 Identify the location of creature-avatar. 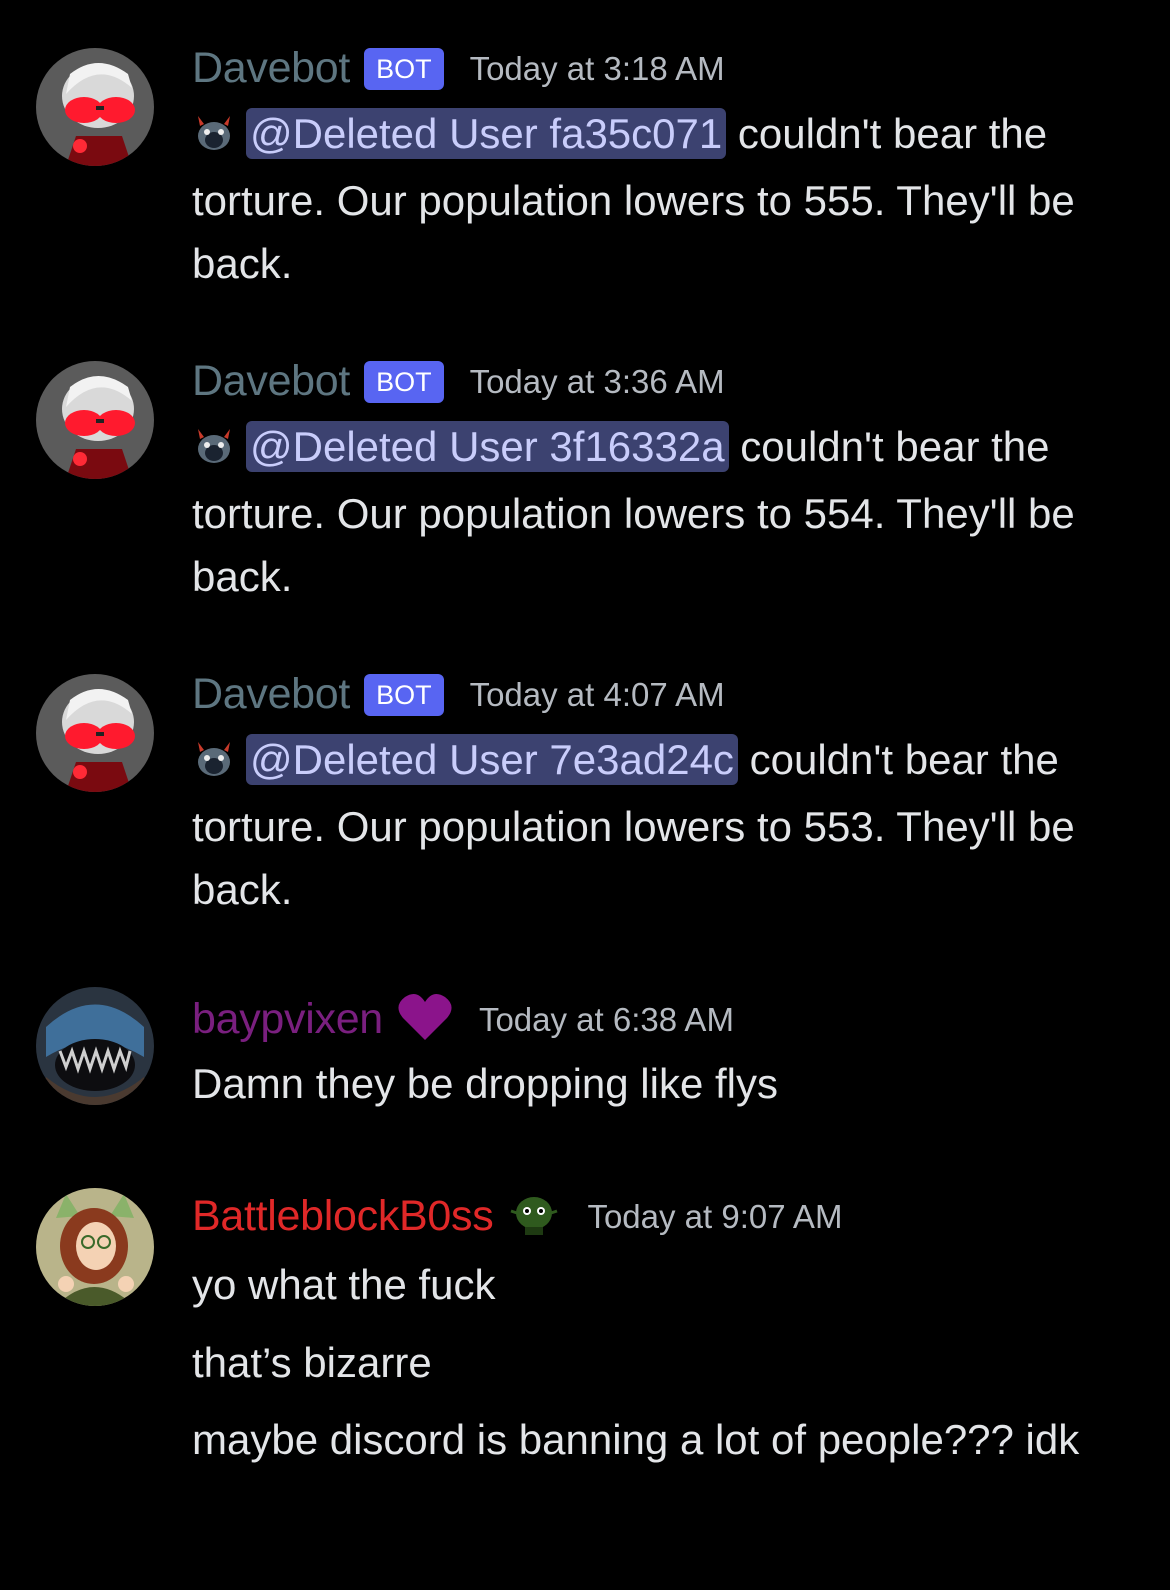
(95, 1046).